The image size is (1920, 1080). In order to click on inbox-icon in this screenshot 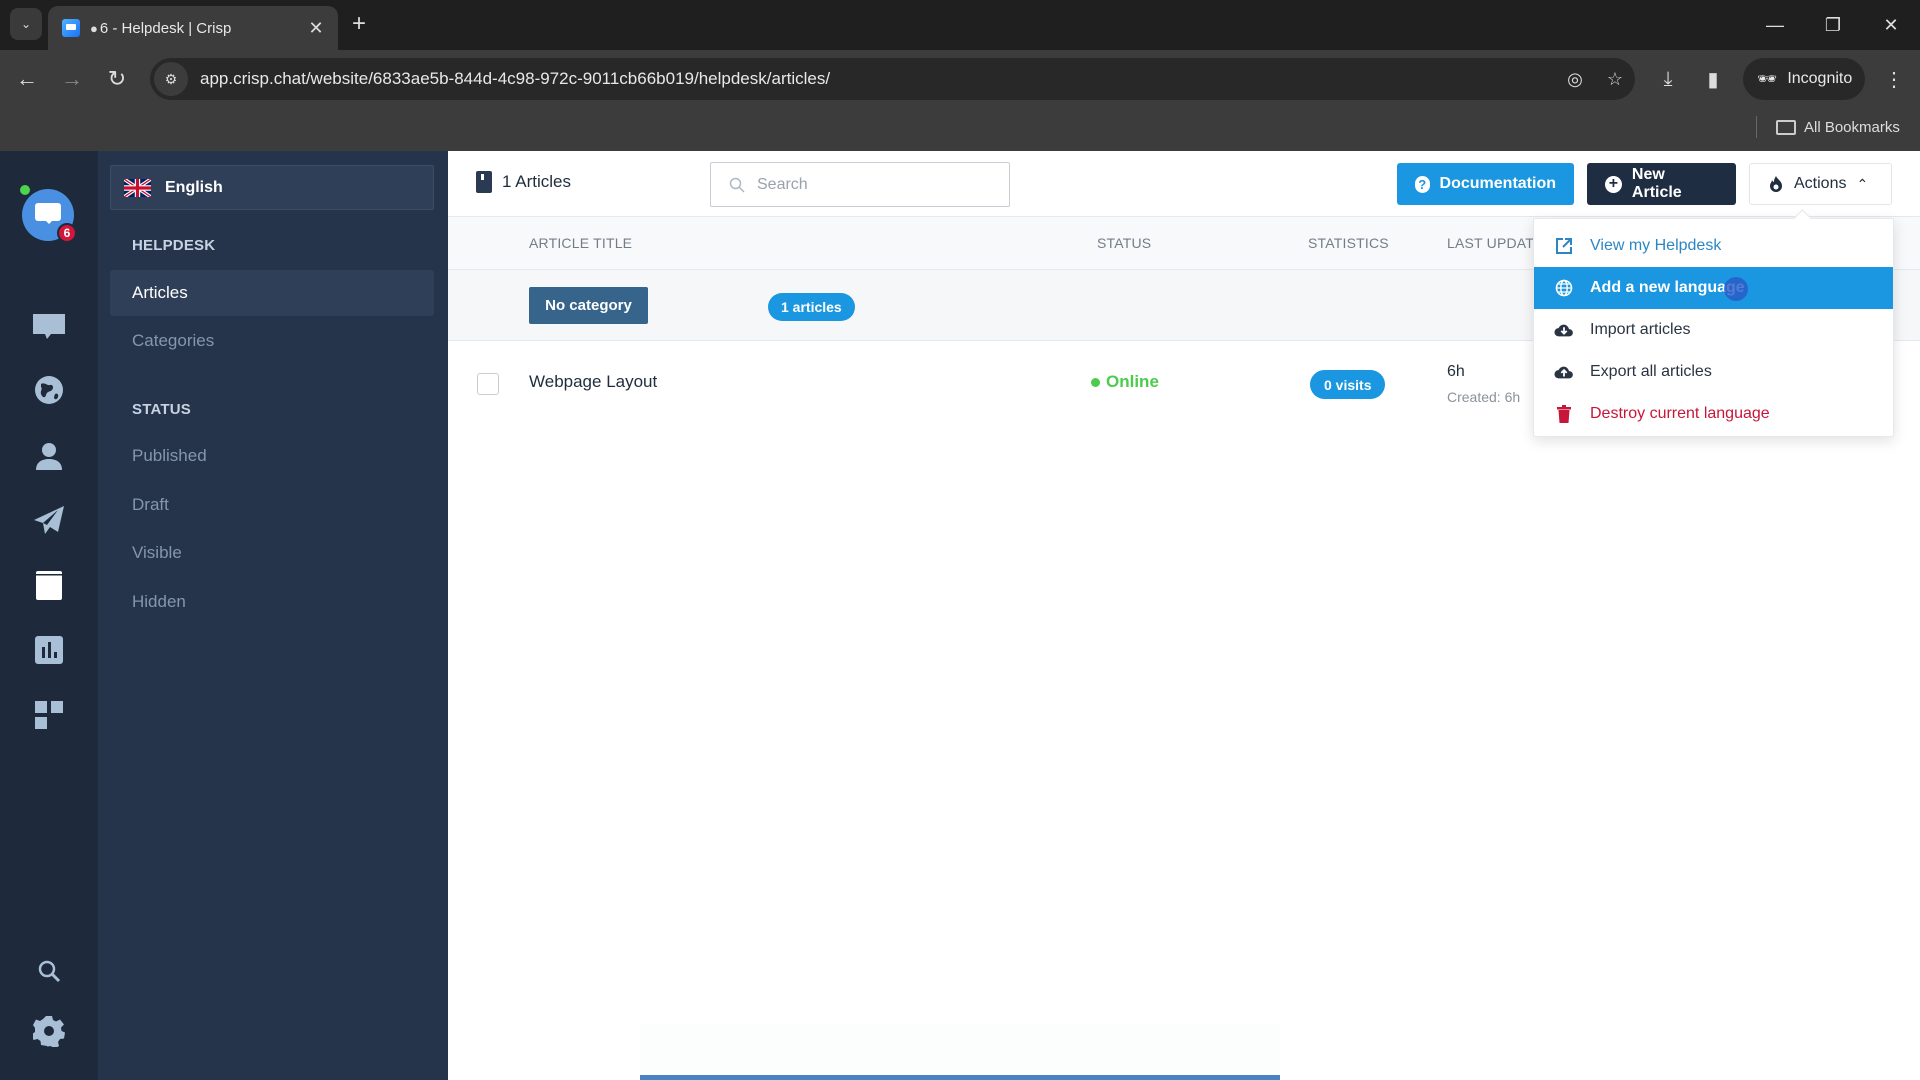, I will do `click(49, 327)`.